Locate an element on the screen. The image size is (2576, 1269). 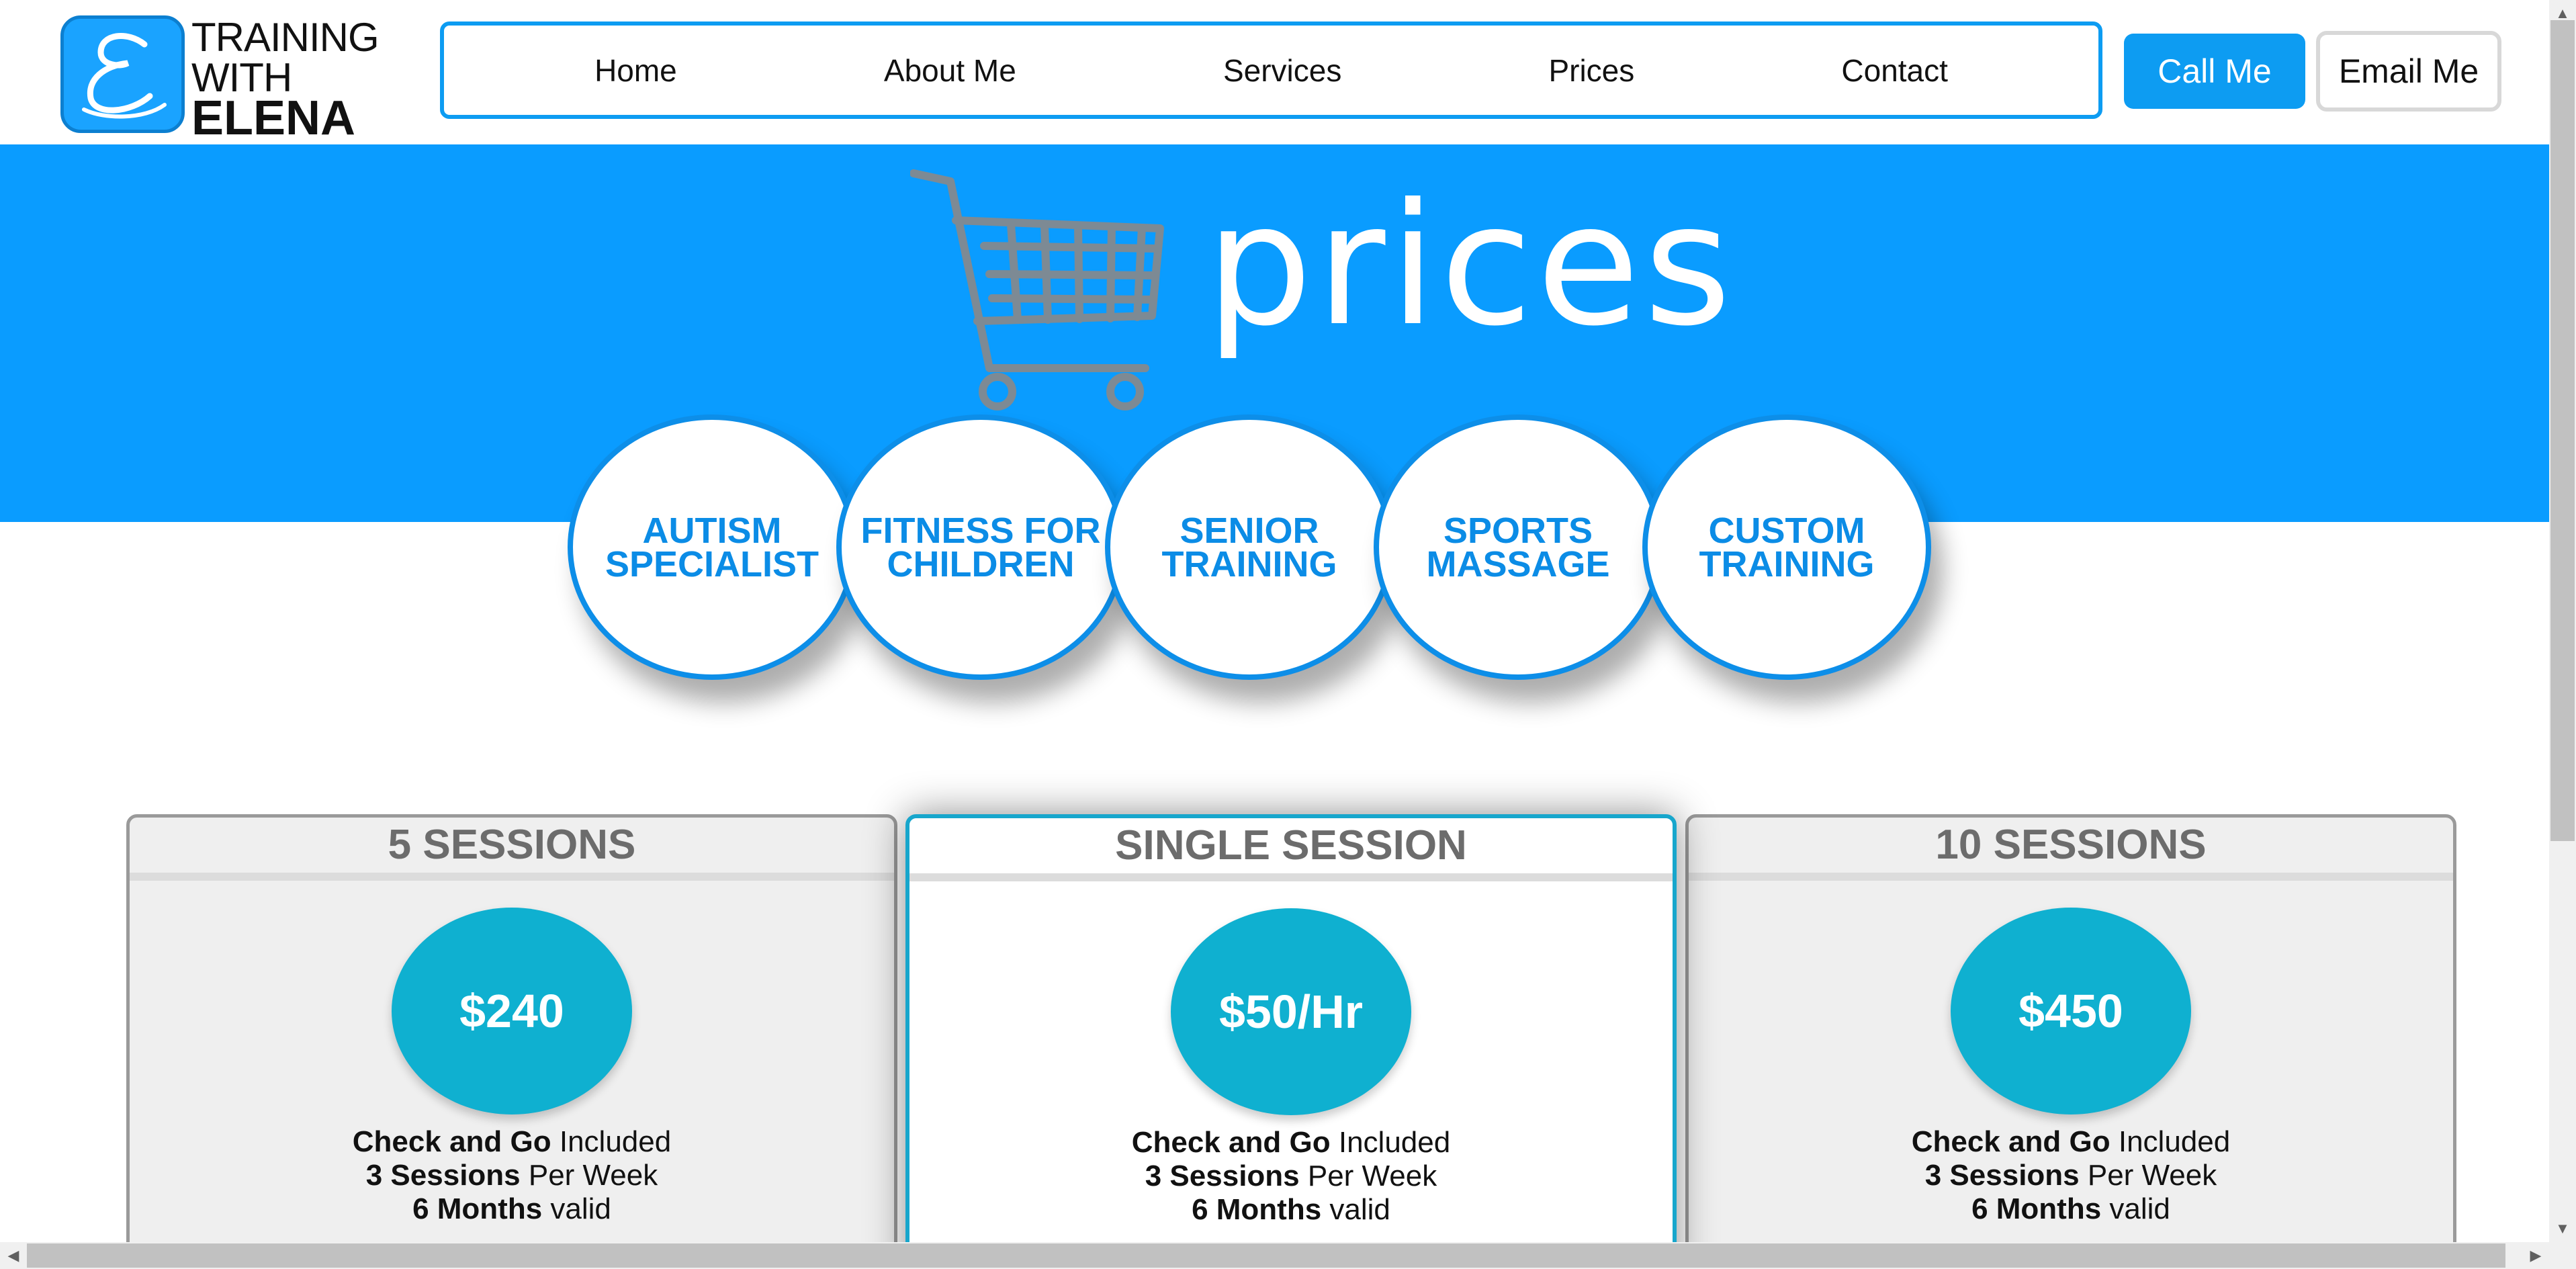
service-label: AUTISM SPECIALIST is located at coordinates (712, 548).